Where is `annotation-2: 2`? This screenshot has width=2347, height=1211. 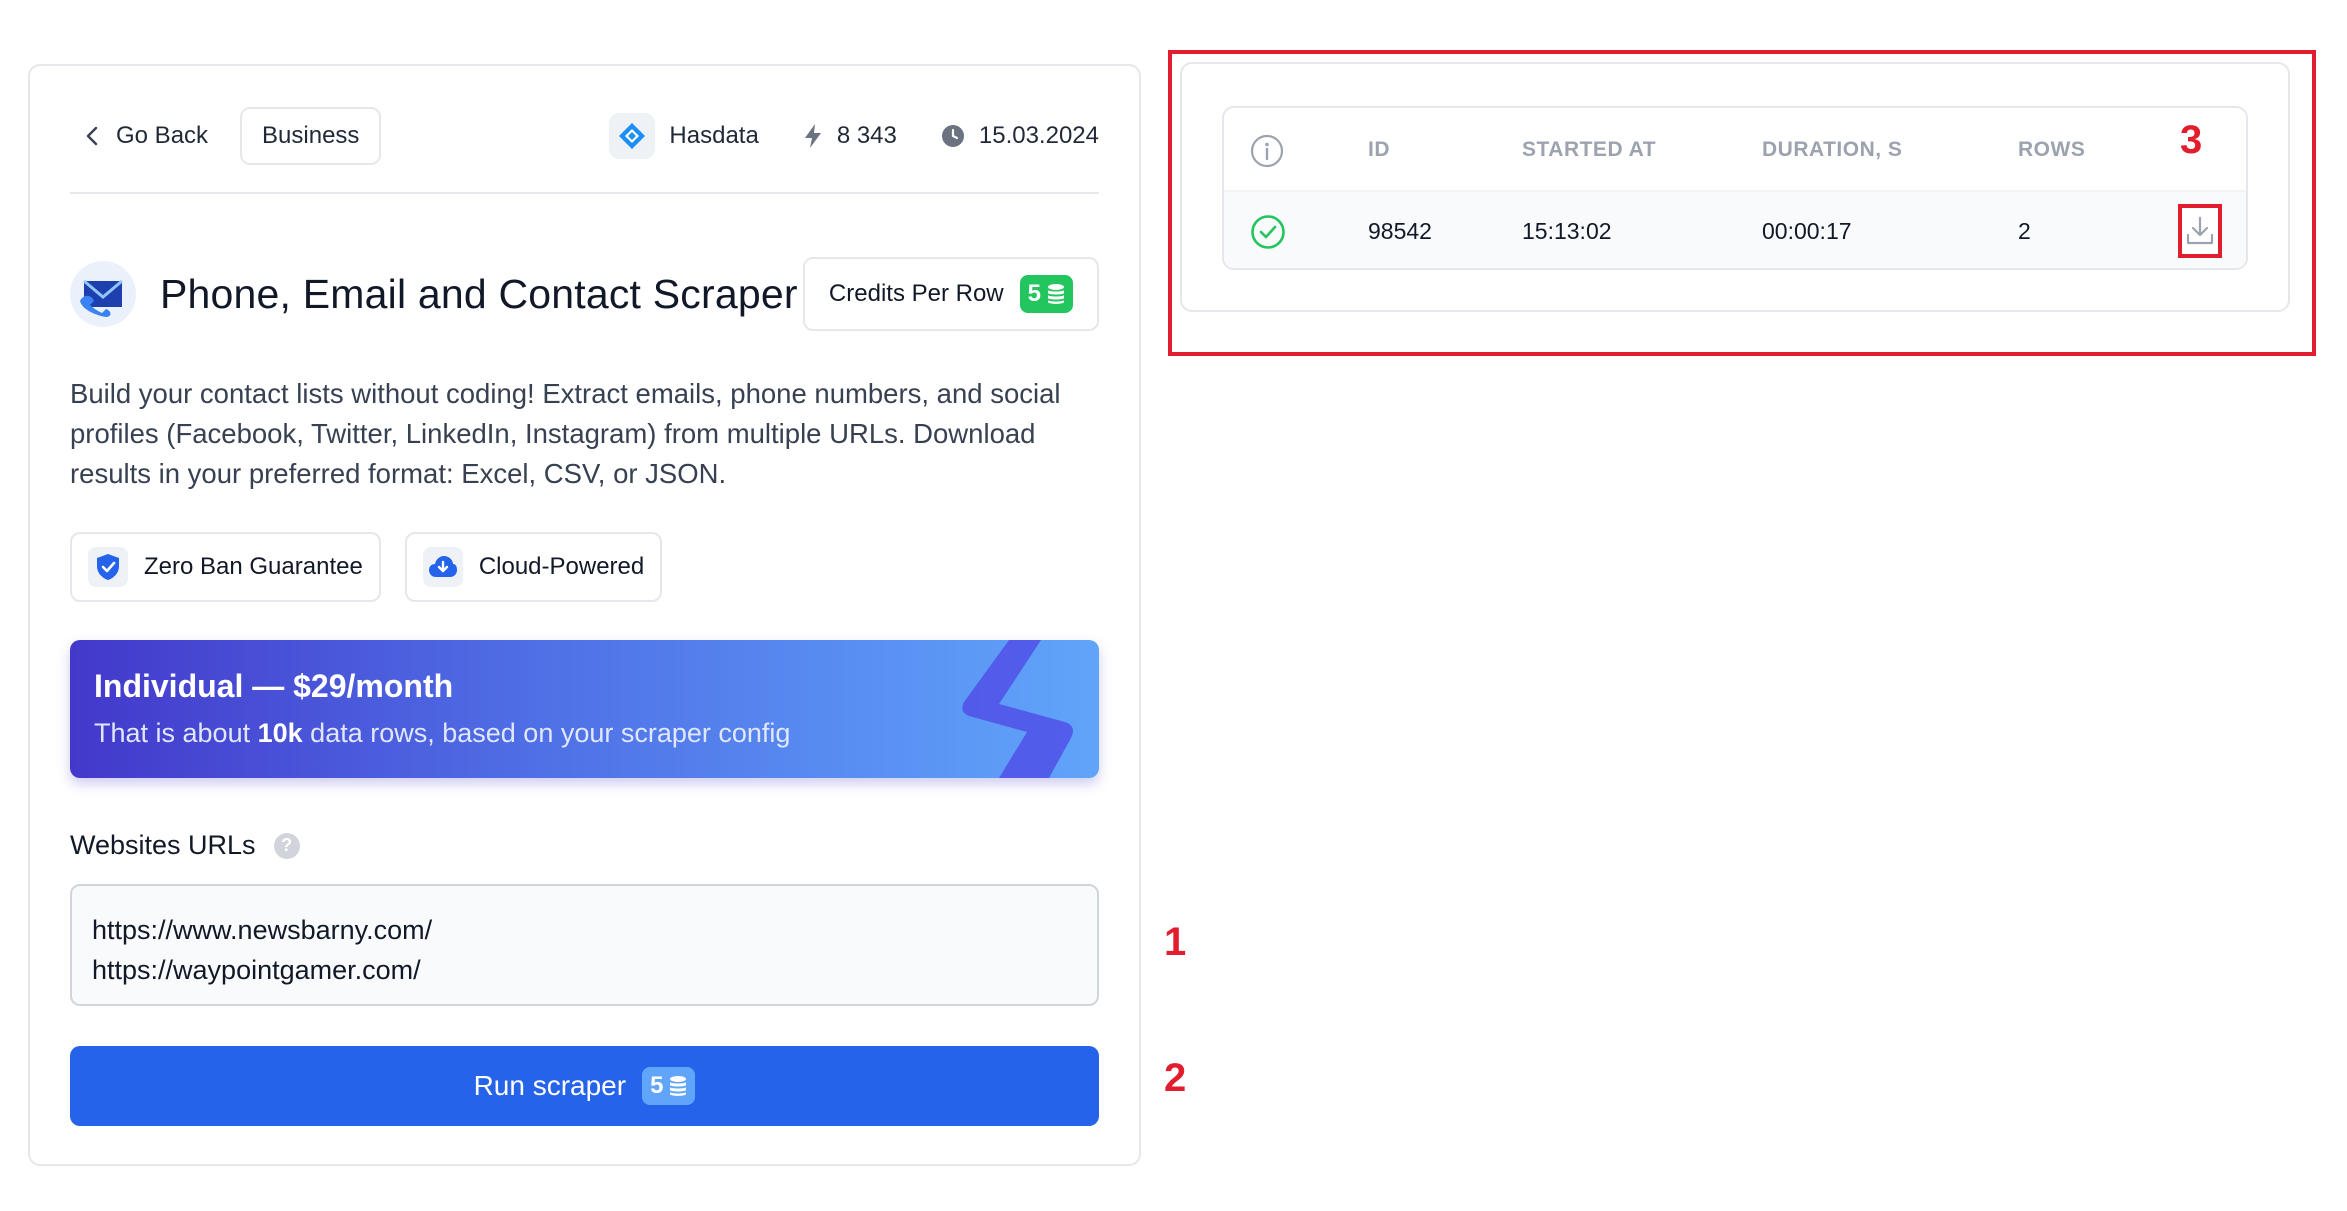
annotation-2: 2 is located at coordinates (1175, 1078).